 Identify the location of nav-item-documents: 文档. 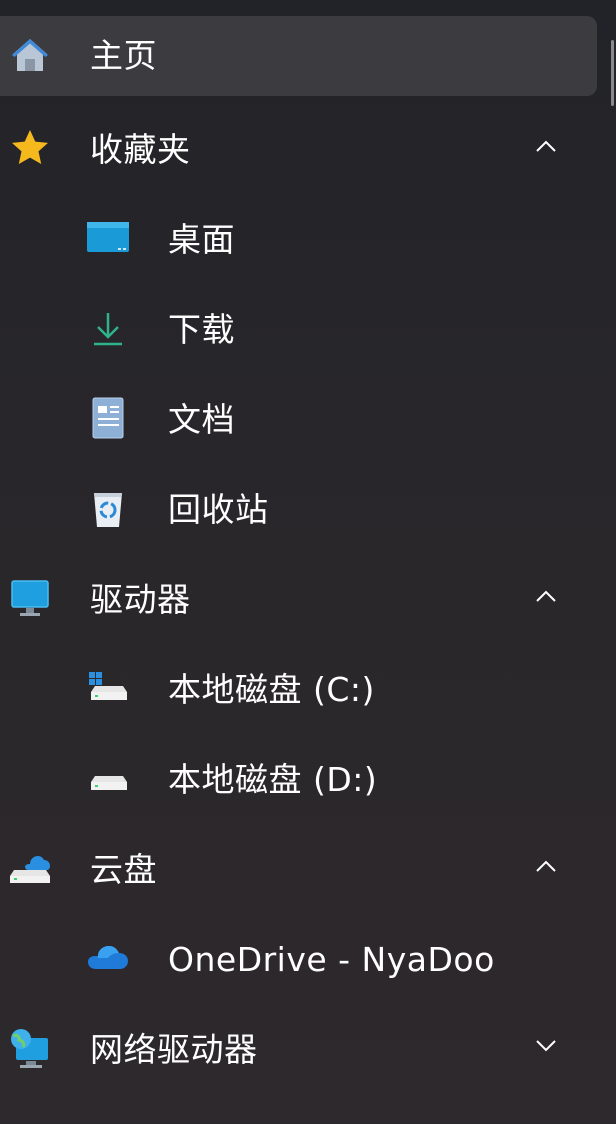
(298, 420).